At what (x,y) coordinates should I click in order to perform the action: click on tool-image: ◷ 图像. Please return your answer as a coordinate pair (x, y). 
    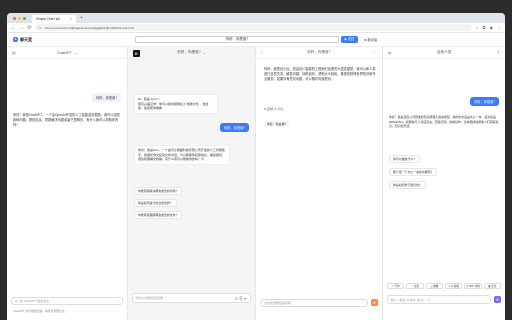
    Looking at the image, I should click on (434, 286).